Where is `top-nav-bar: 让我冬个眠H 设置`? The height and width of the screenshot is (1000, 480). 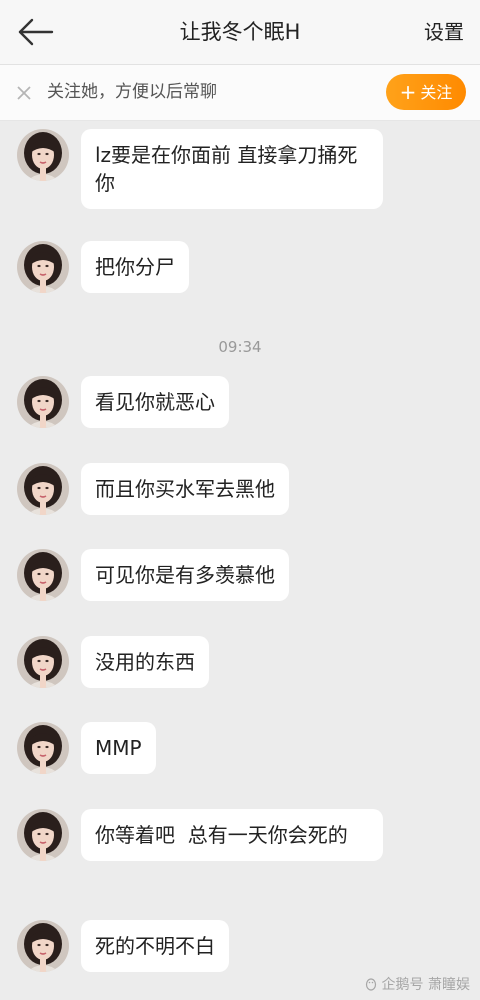 top-nav-bar: 让我冬个眠H 设置 is located at coordinates (240, 32).